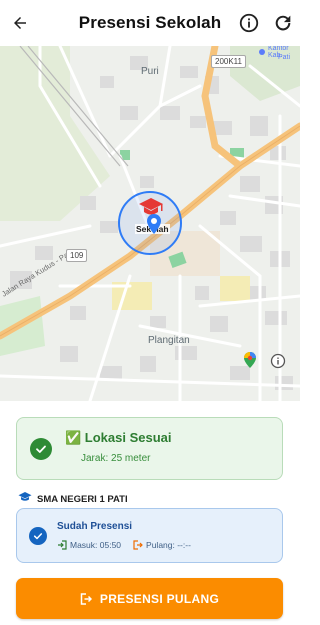  What do you see at coordinates (250, 362) in the screenshot?
I see `google-maps-icon` at bounding box center [250, 362].